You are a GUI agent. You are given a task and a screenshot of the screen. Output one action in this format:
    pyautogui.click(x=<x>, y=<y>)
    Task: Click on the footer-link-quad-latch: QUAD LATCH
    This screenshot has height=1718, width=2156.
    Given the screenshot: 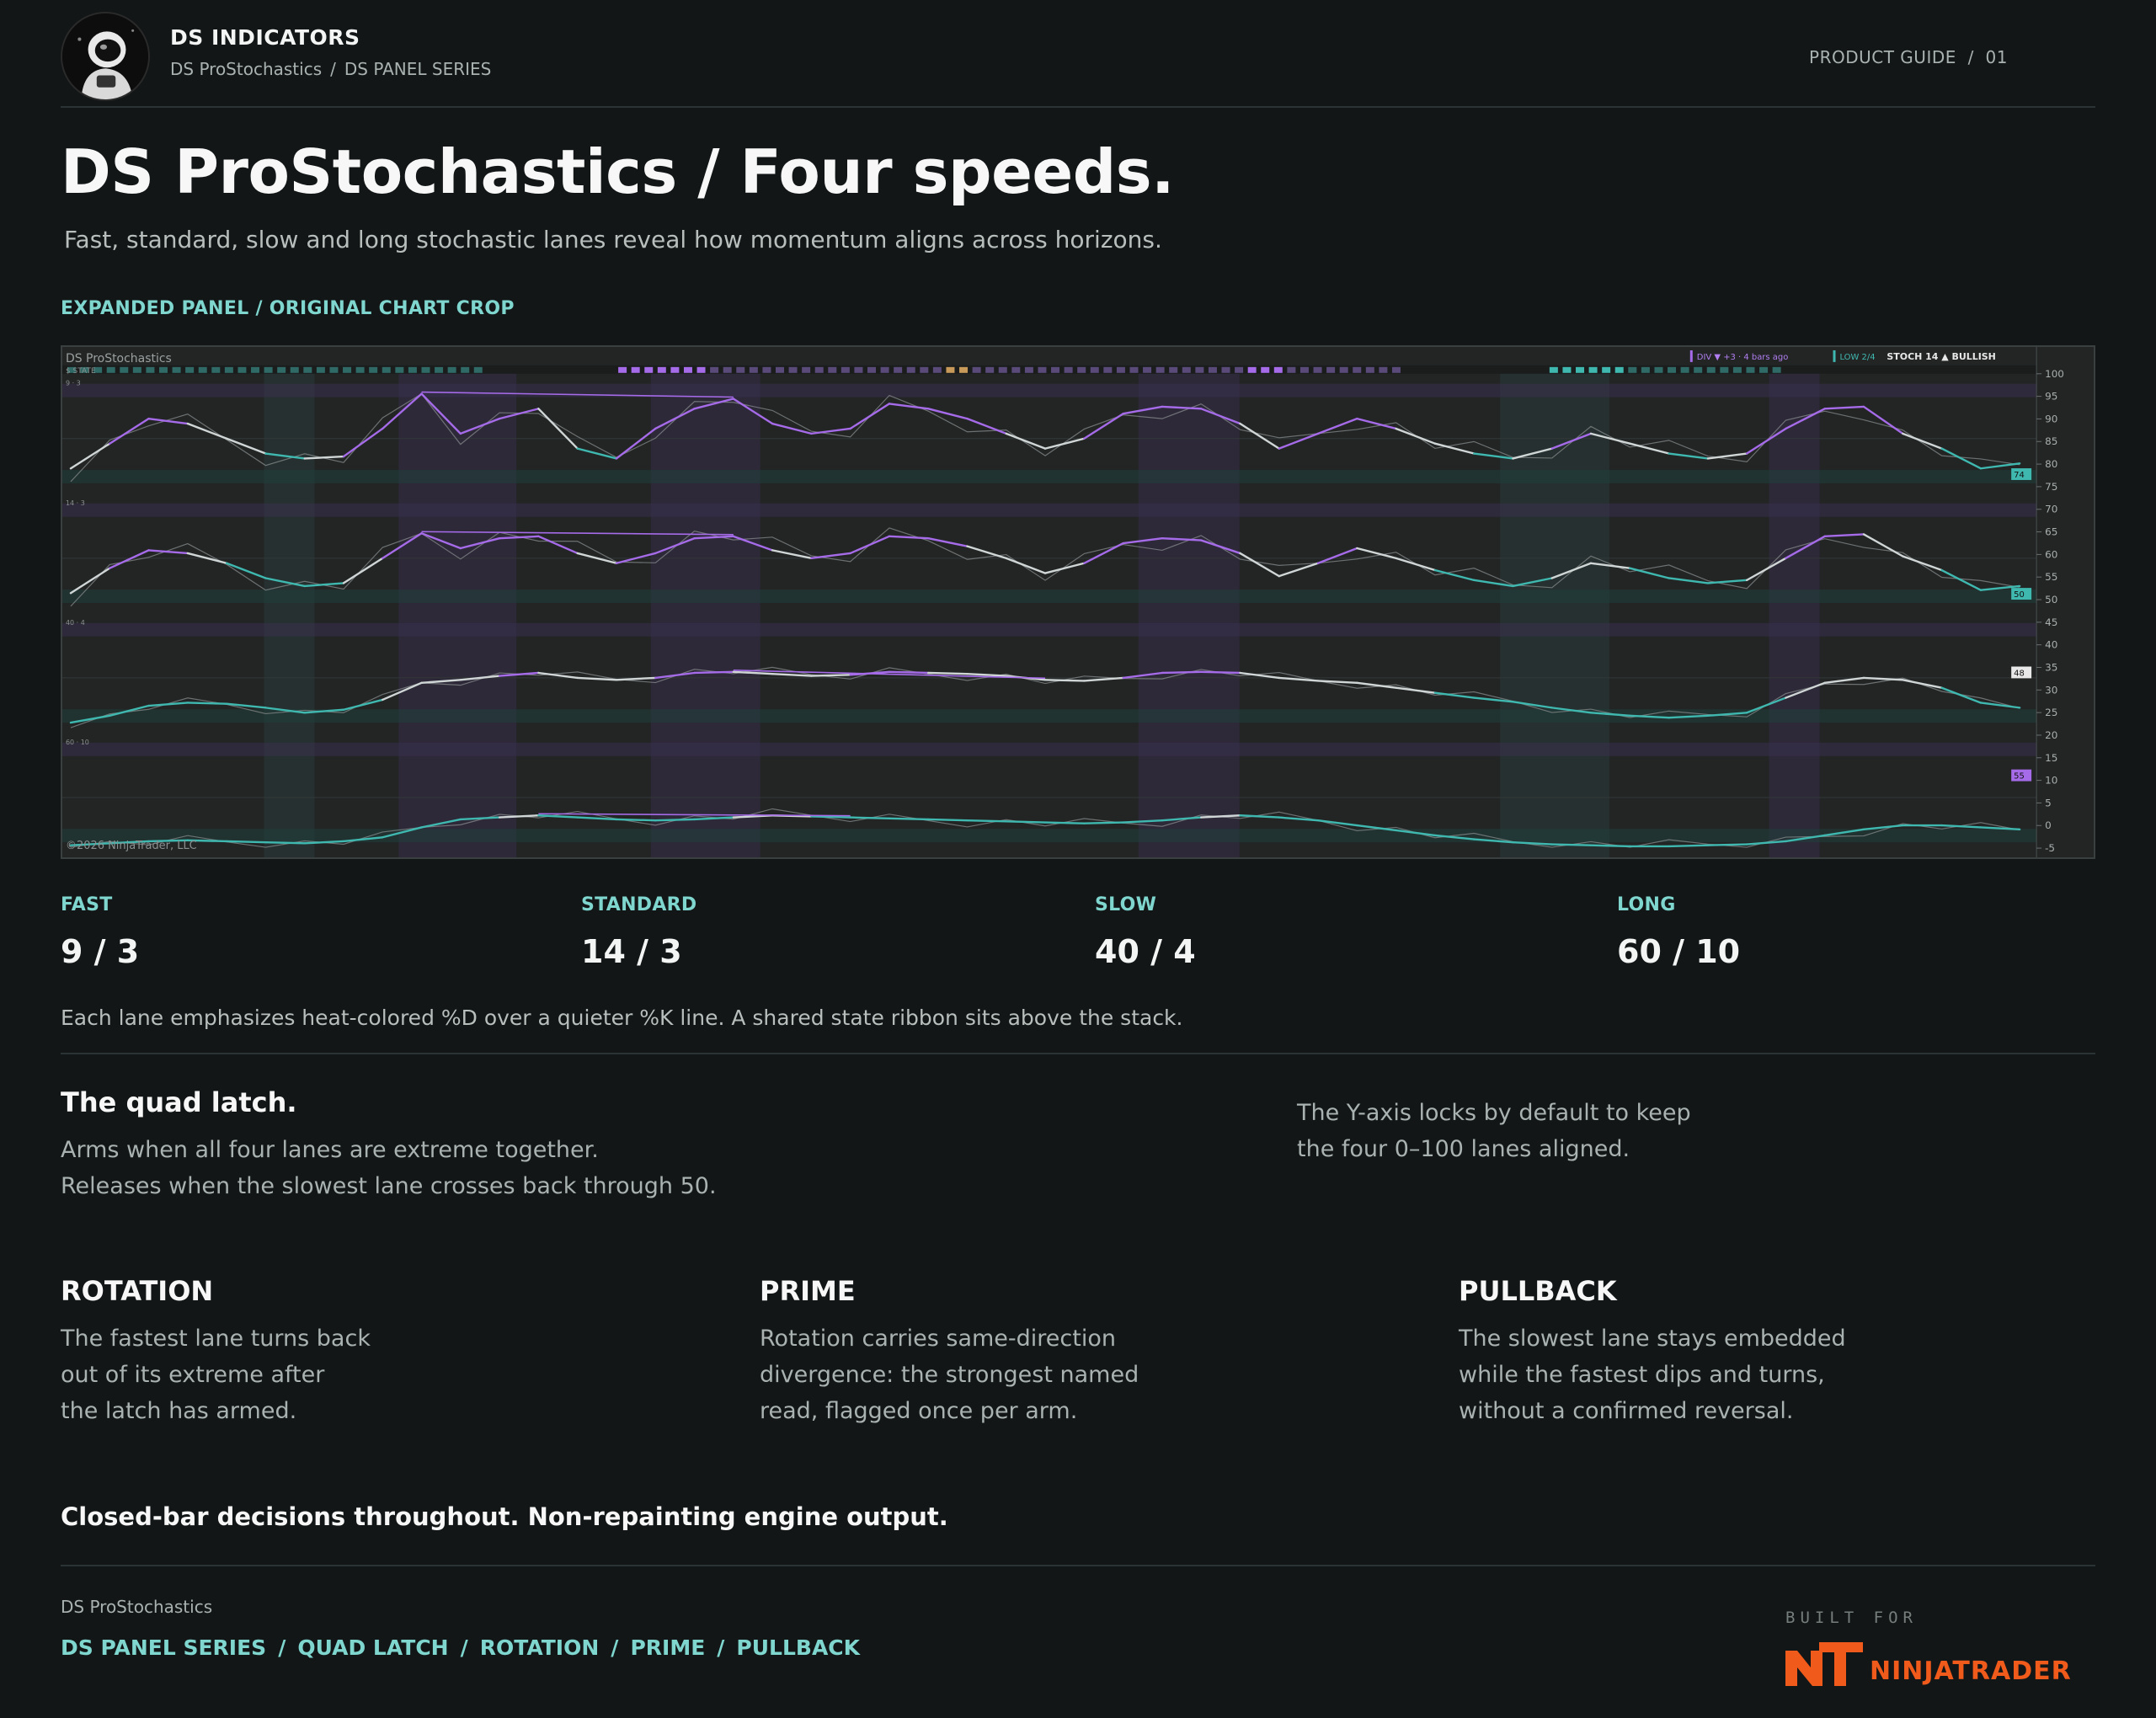 What is the action you would take?
    pyautogui.click(x=372, y=1647)
    